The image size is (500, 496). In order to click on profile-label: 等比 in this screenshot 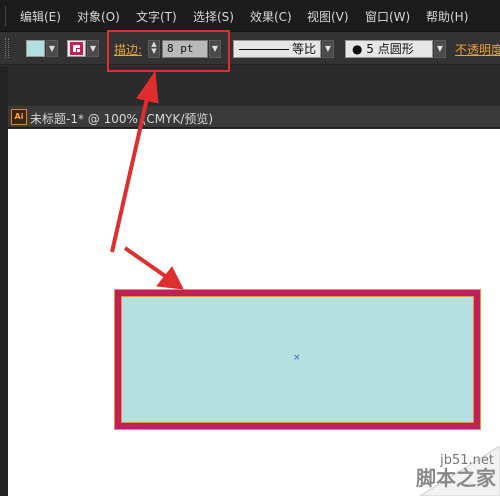, I will do `click(304, 49)`.